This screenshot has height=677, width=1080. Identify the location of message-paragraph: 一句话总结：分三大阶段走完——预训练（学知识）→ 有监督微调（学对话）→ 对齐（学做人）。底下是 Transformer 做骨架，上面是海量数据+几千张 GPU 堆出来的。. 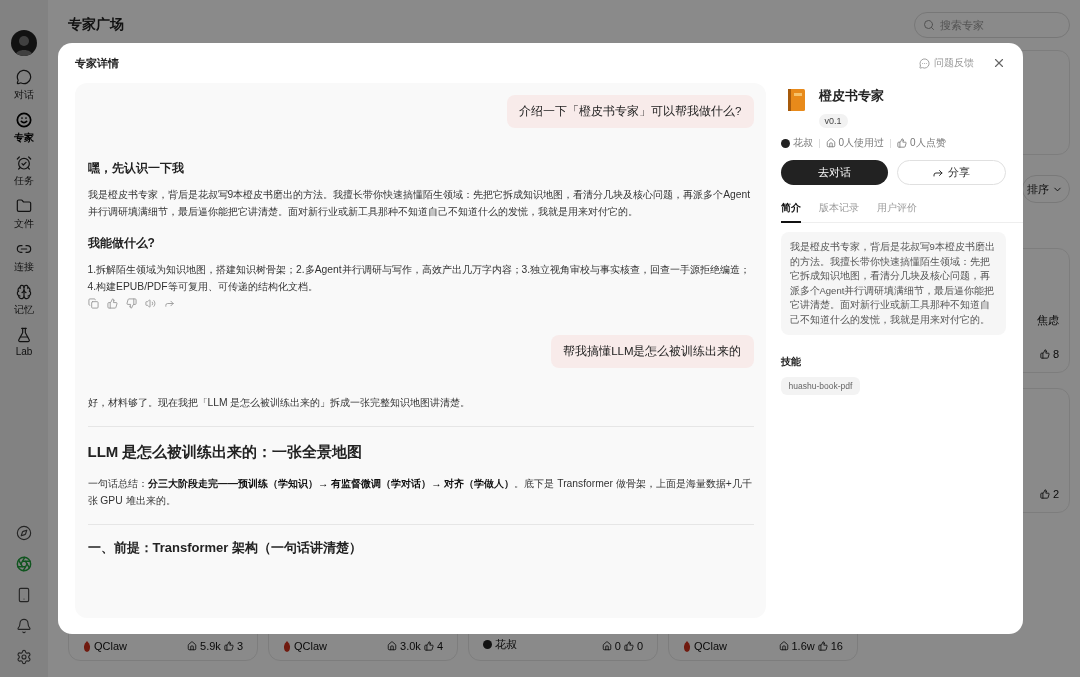
(420, 492).